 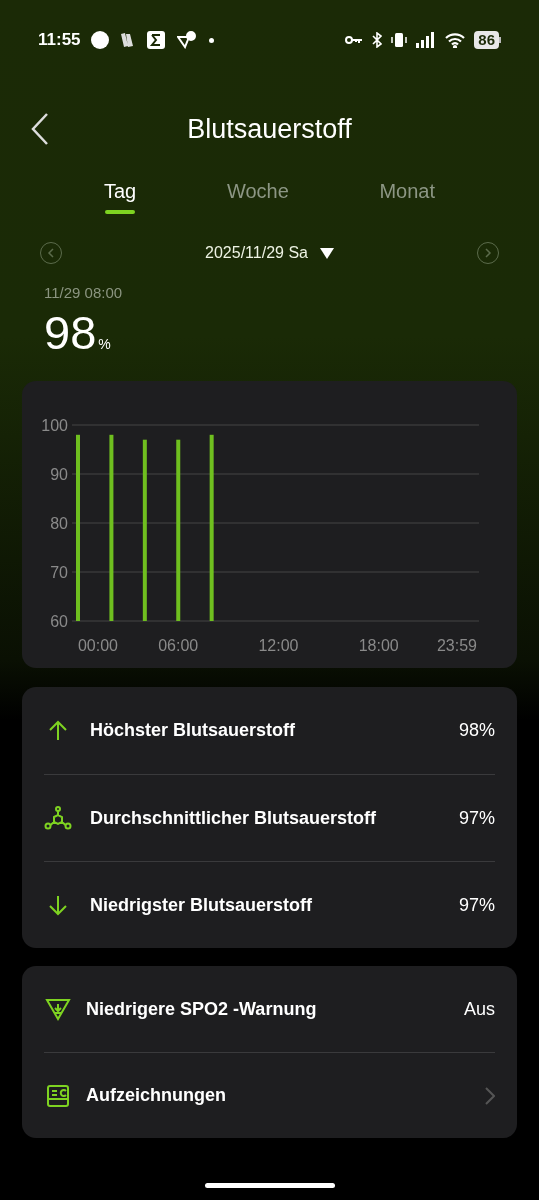 What do you see at coordinates (211, 40) in the screenshot?
I see `dot-icon` at bounding box center [211, 40].